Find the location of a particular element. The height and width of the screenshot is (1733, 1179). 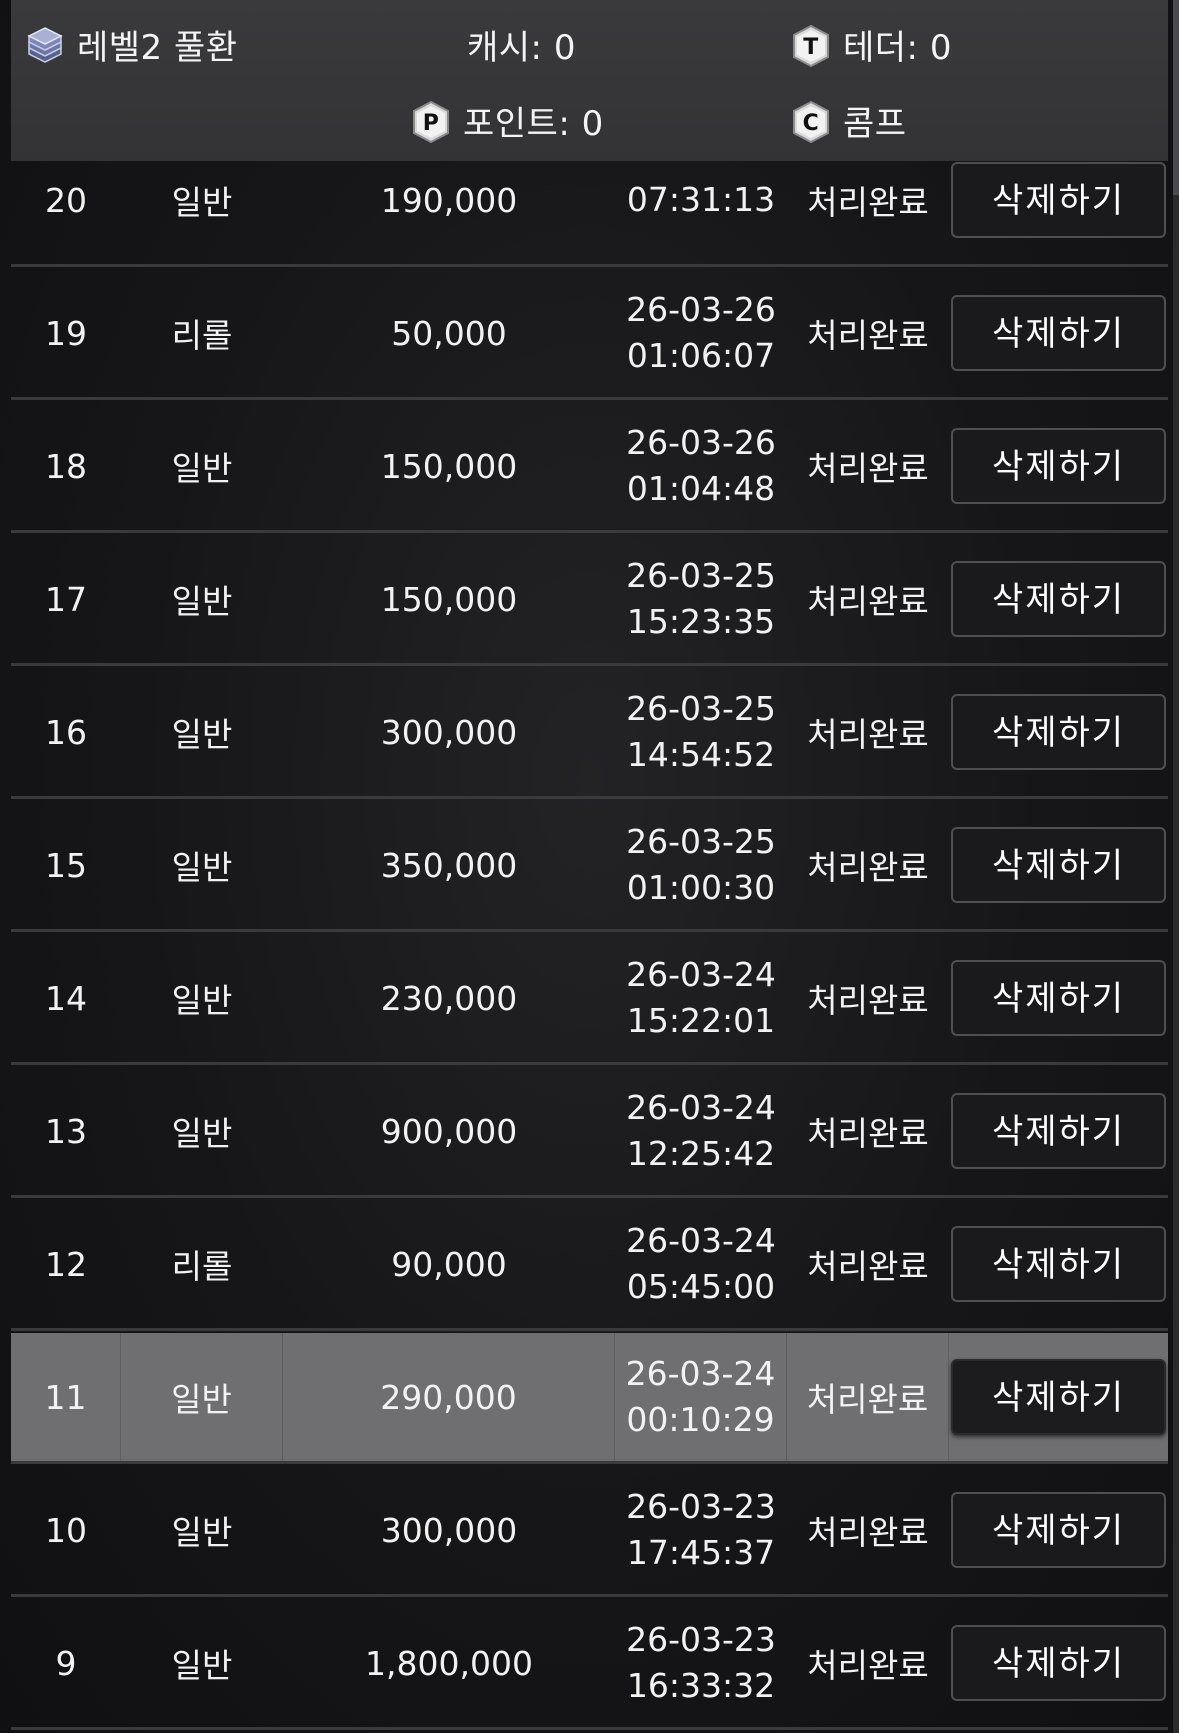

row-time: 07:31:13 is located at coordinates (701, 199).